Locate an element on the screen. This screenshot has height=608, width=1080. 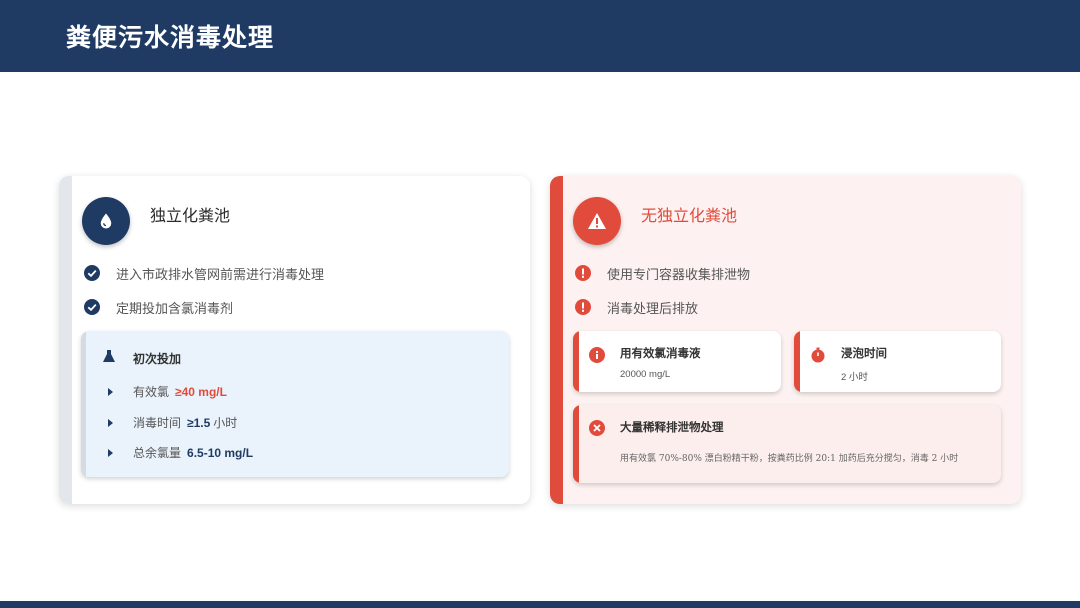
alert-item-text: 使用专门容器收集排泄物 is located at coordinates (679, 275).